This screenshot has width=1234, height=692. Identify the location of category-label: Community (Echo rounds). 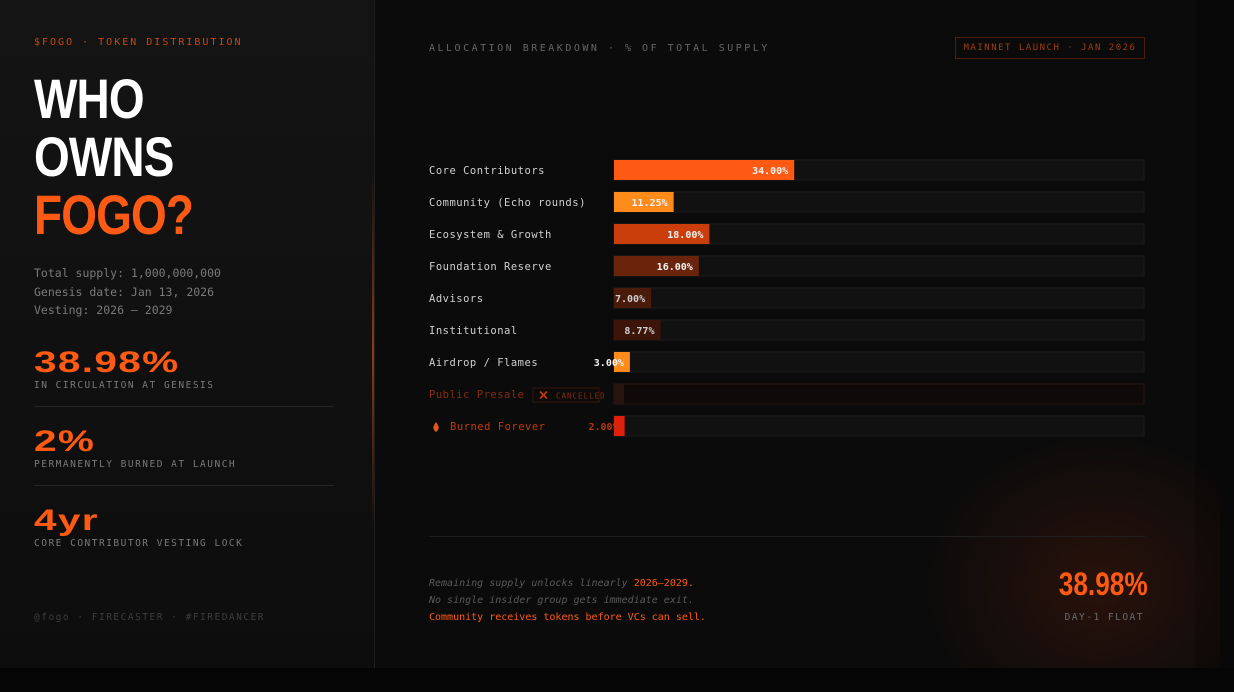
(507, 203).